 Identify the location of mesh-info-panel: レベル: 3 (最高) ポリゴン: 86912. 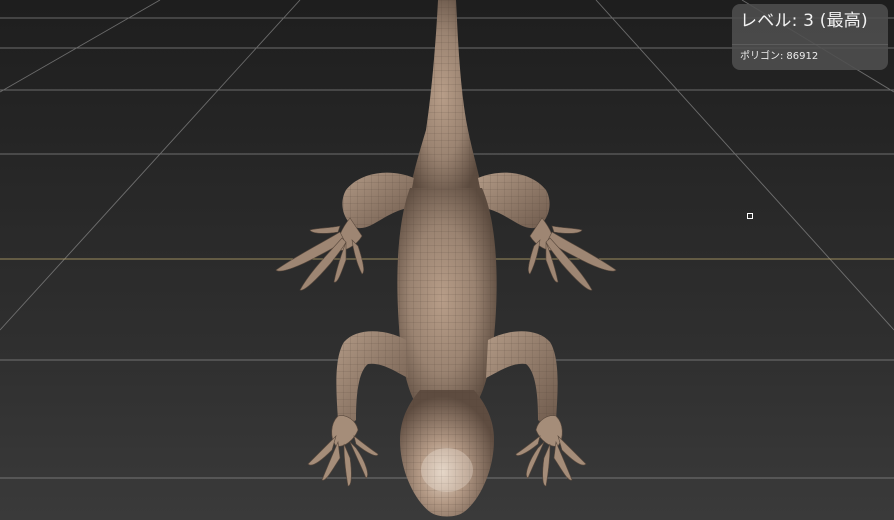
(810, 37).